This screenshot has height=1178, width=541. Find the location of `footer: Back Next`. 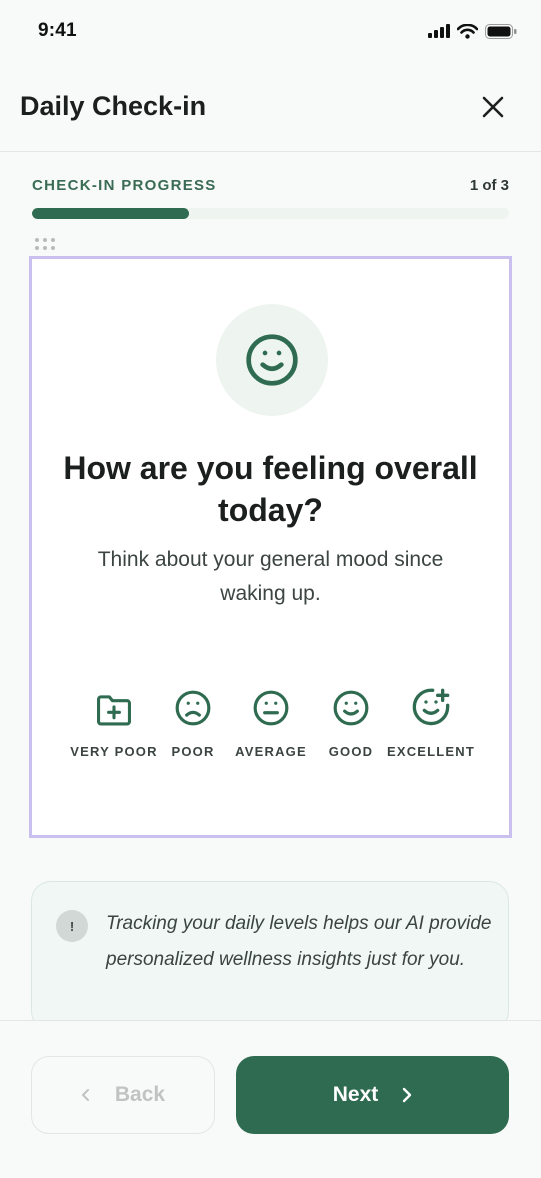

footer: Back Next is located at coordinates (270, 1099).